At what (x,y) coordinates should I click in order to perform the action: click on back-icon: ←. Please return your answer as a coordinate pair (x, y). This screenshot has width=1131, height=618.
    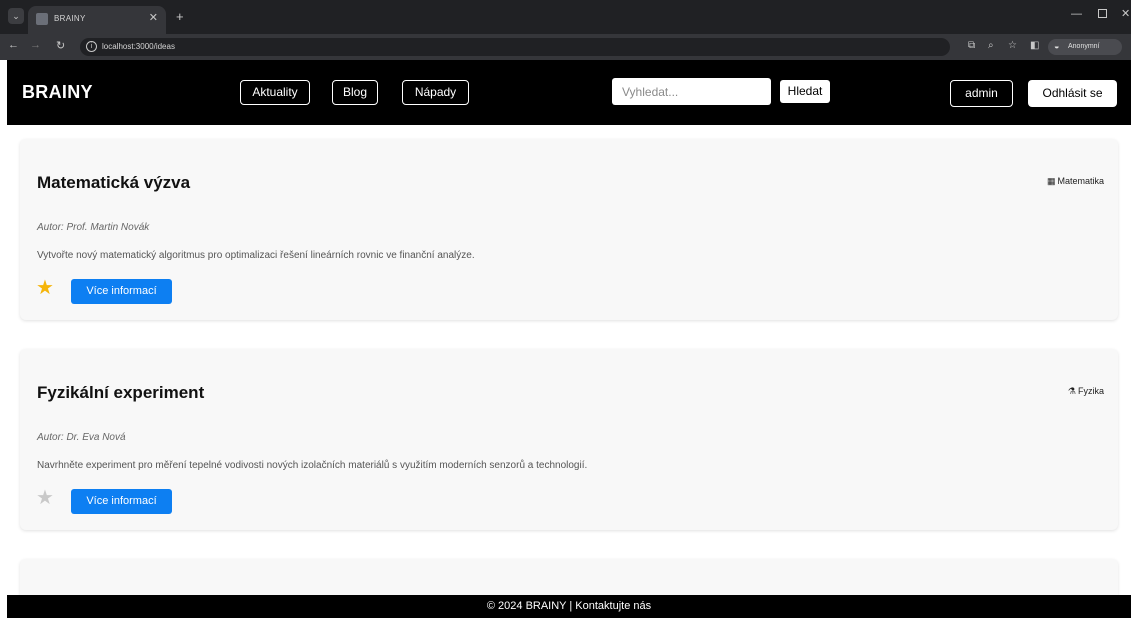
    Looking at the image, I should click on (13, 45).